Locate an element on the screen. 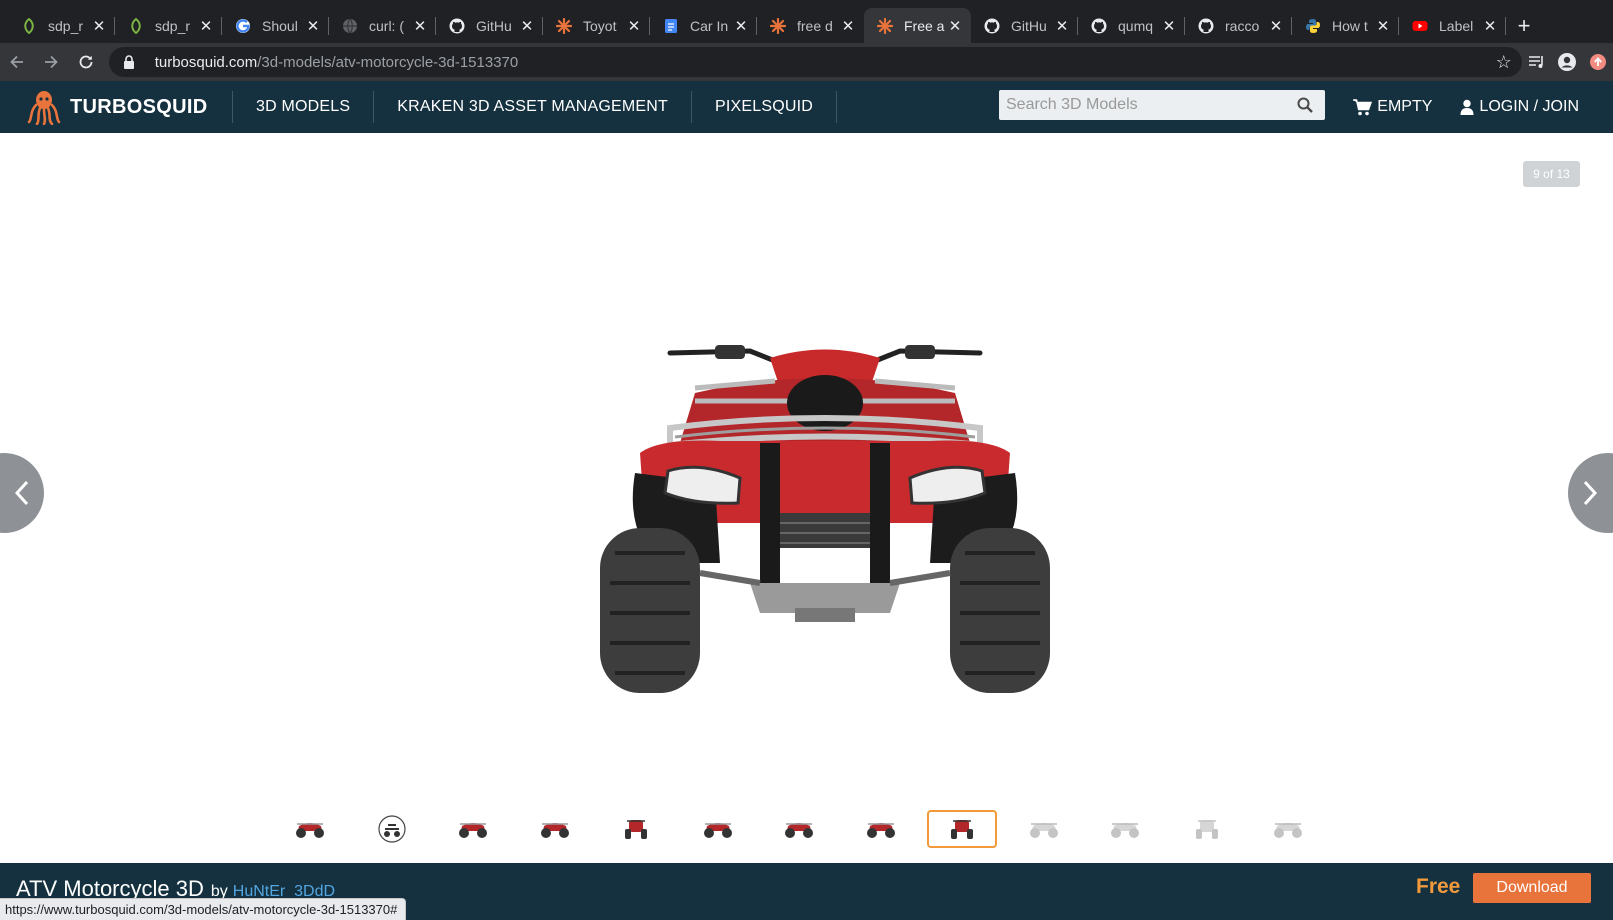  turbosquid-logo: TURBOSQUID is located at coordinates (116, 107).